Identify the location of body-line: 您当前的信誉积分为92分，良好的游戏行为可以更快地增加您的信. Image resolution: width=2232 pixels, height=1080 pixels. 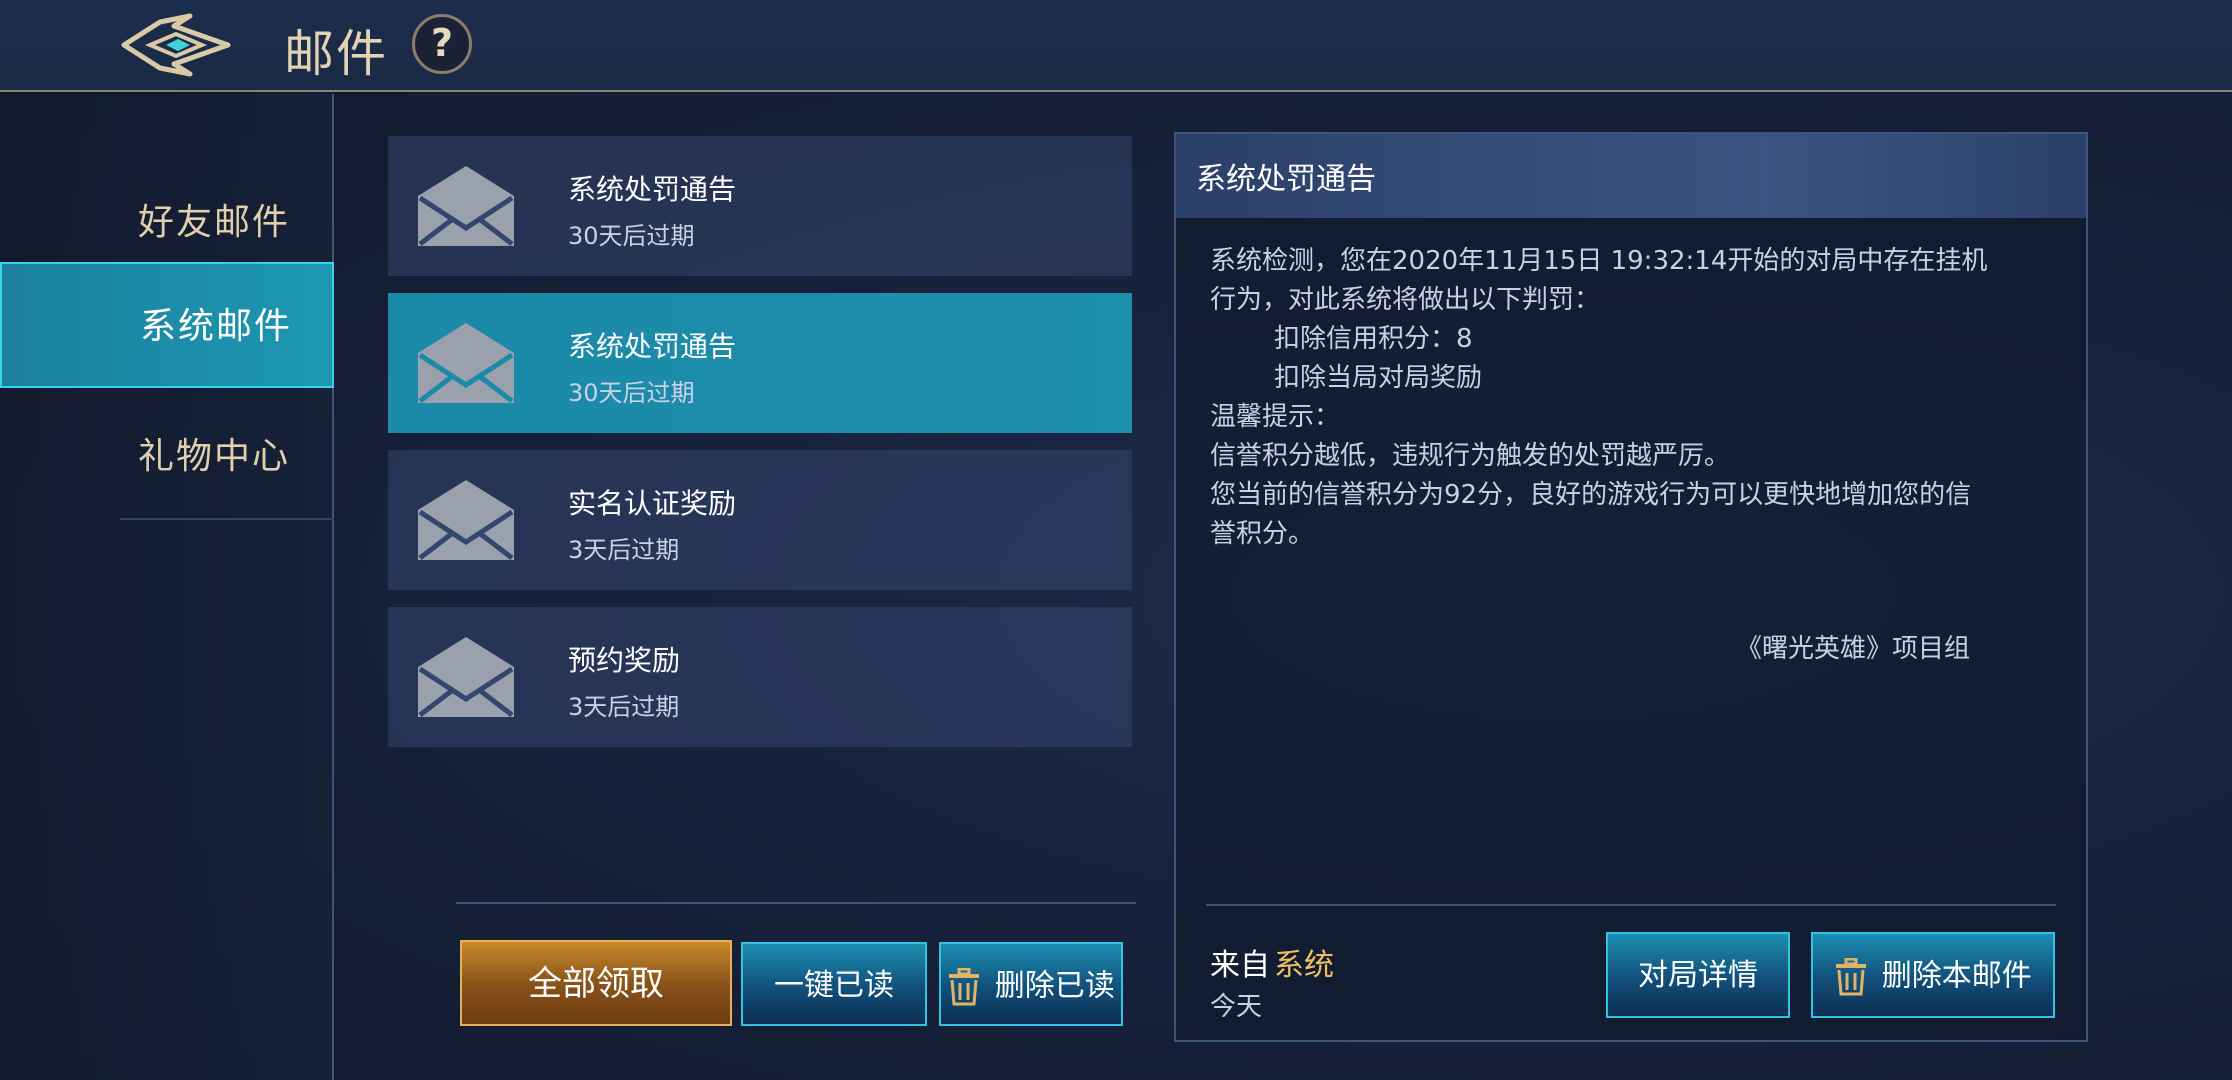
(1591, 495).